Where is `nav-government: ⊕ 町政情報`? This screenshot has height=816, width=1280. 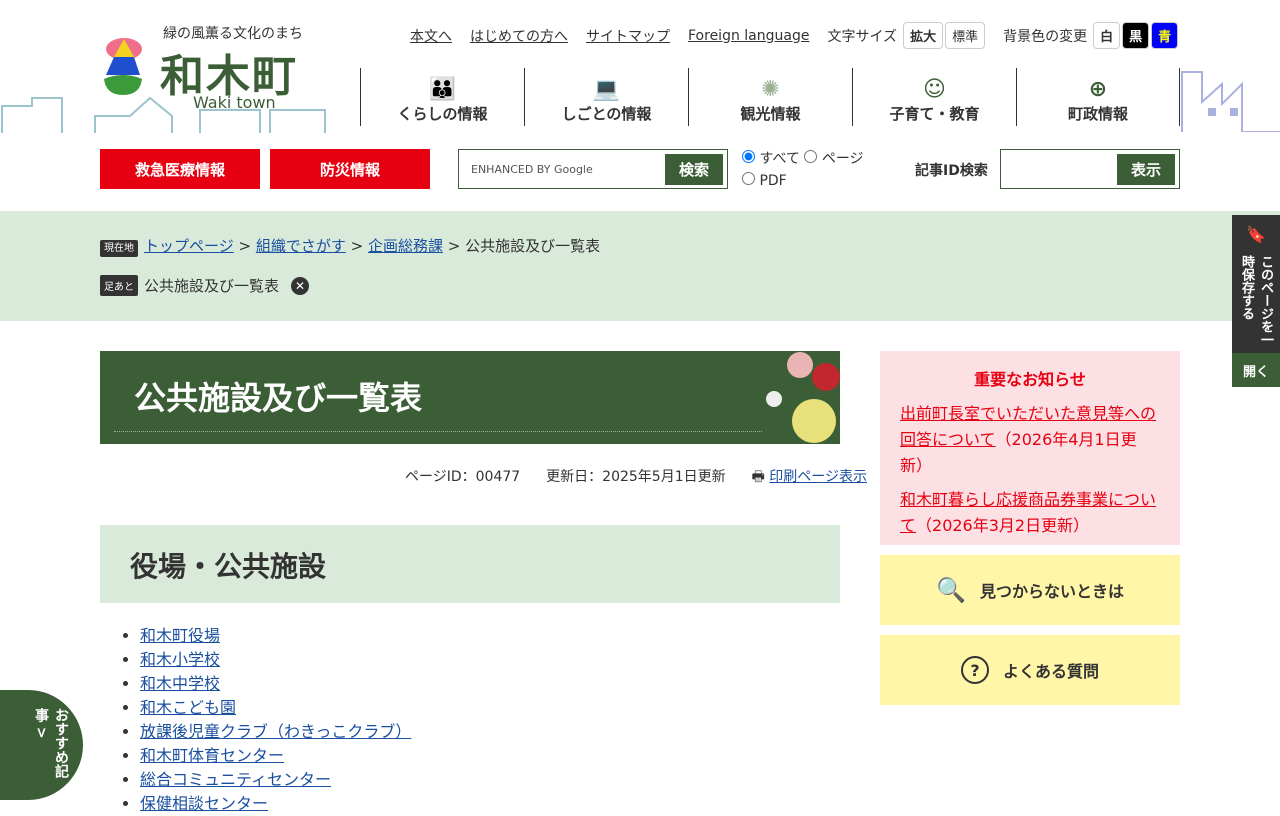 nav-government: ⊕ 町政情報 is located at coordinates (1098, 97).